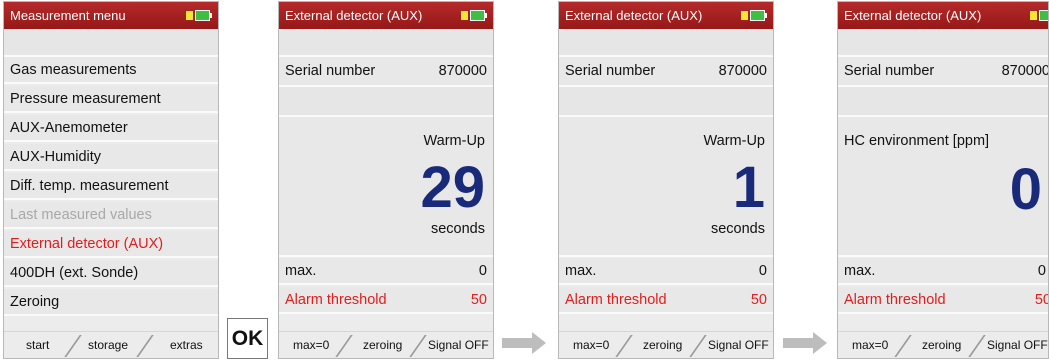 The width and height of the screenshot is (1049, 362). I want to click on menu-item-pressure-measurement: Pressure measurement, so click(111, 99).